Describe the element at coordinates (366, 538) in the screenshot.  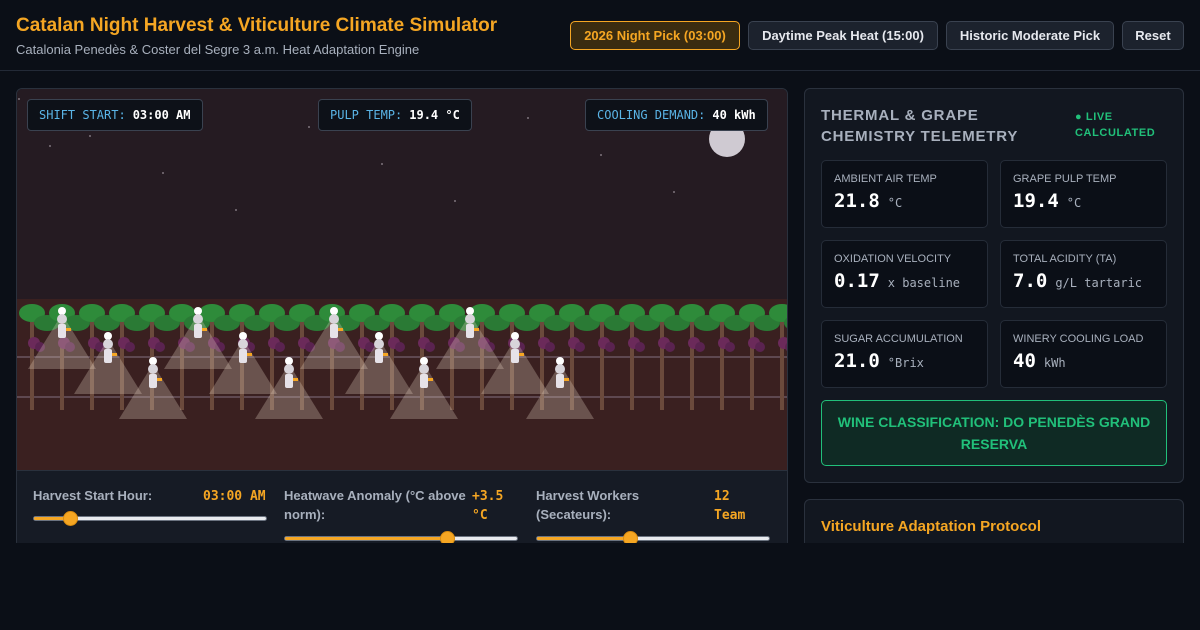
I see `heatwave-slider-fill` at that location.